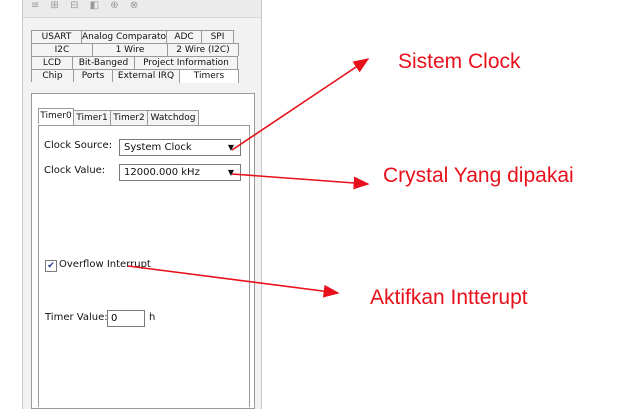 Image resolution: width=636 pixels, height=409 pixels. Describe the element at coordinates (233, 281) in the screenshot. I see `arrow-to-interrupt` at that location.